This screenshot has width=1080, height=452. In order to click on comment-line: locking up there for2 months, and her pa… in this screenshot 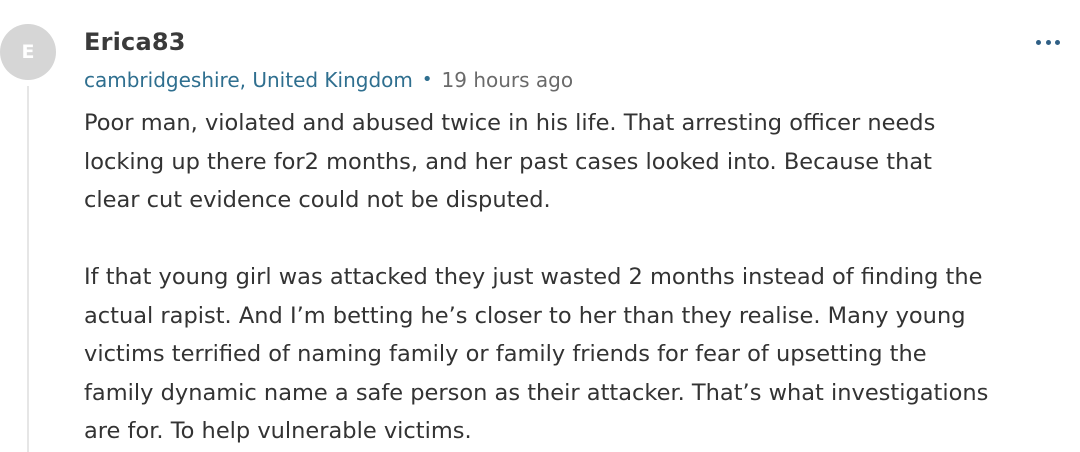, I will do `click(508, 161)`.